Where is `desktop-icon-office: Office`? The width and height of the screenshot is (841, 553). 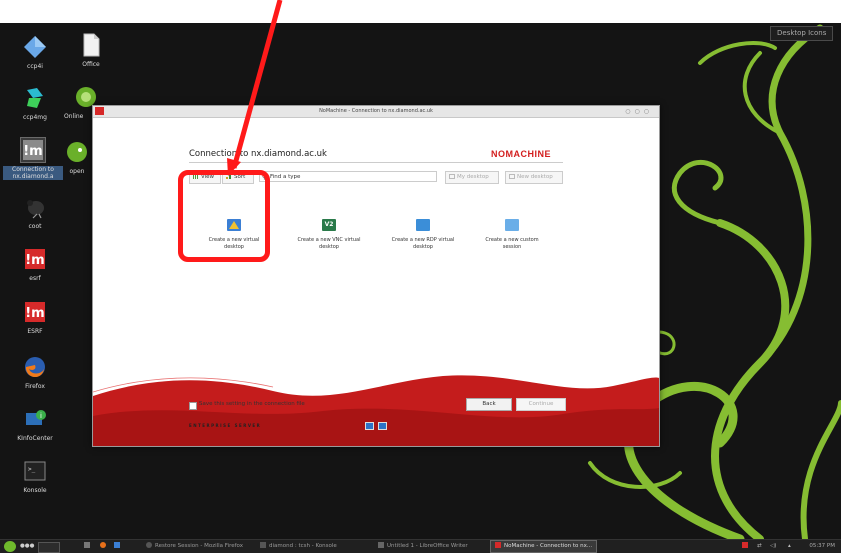
desktop-icon-office: Office is located at coordinates (91, 50).